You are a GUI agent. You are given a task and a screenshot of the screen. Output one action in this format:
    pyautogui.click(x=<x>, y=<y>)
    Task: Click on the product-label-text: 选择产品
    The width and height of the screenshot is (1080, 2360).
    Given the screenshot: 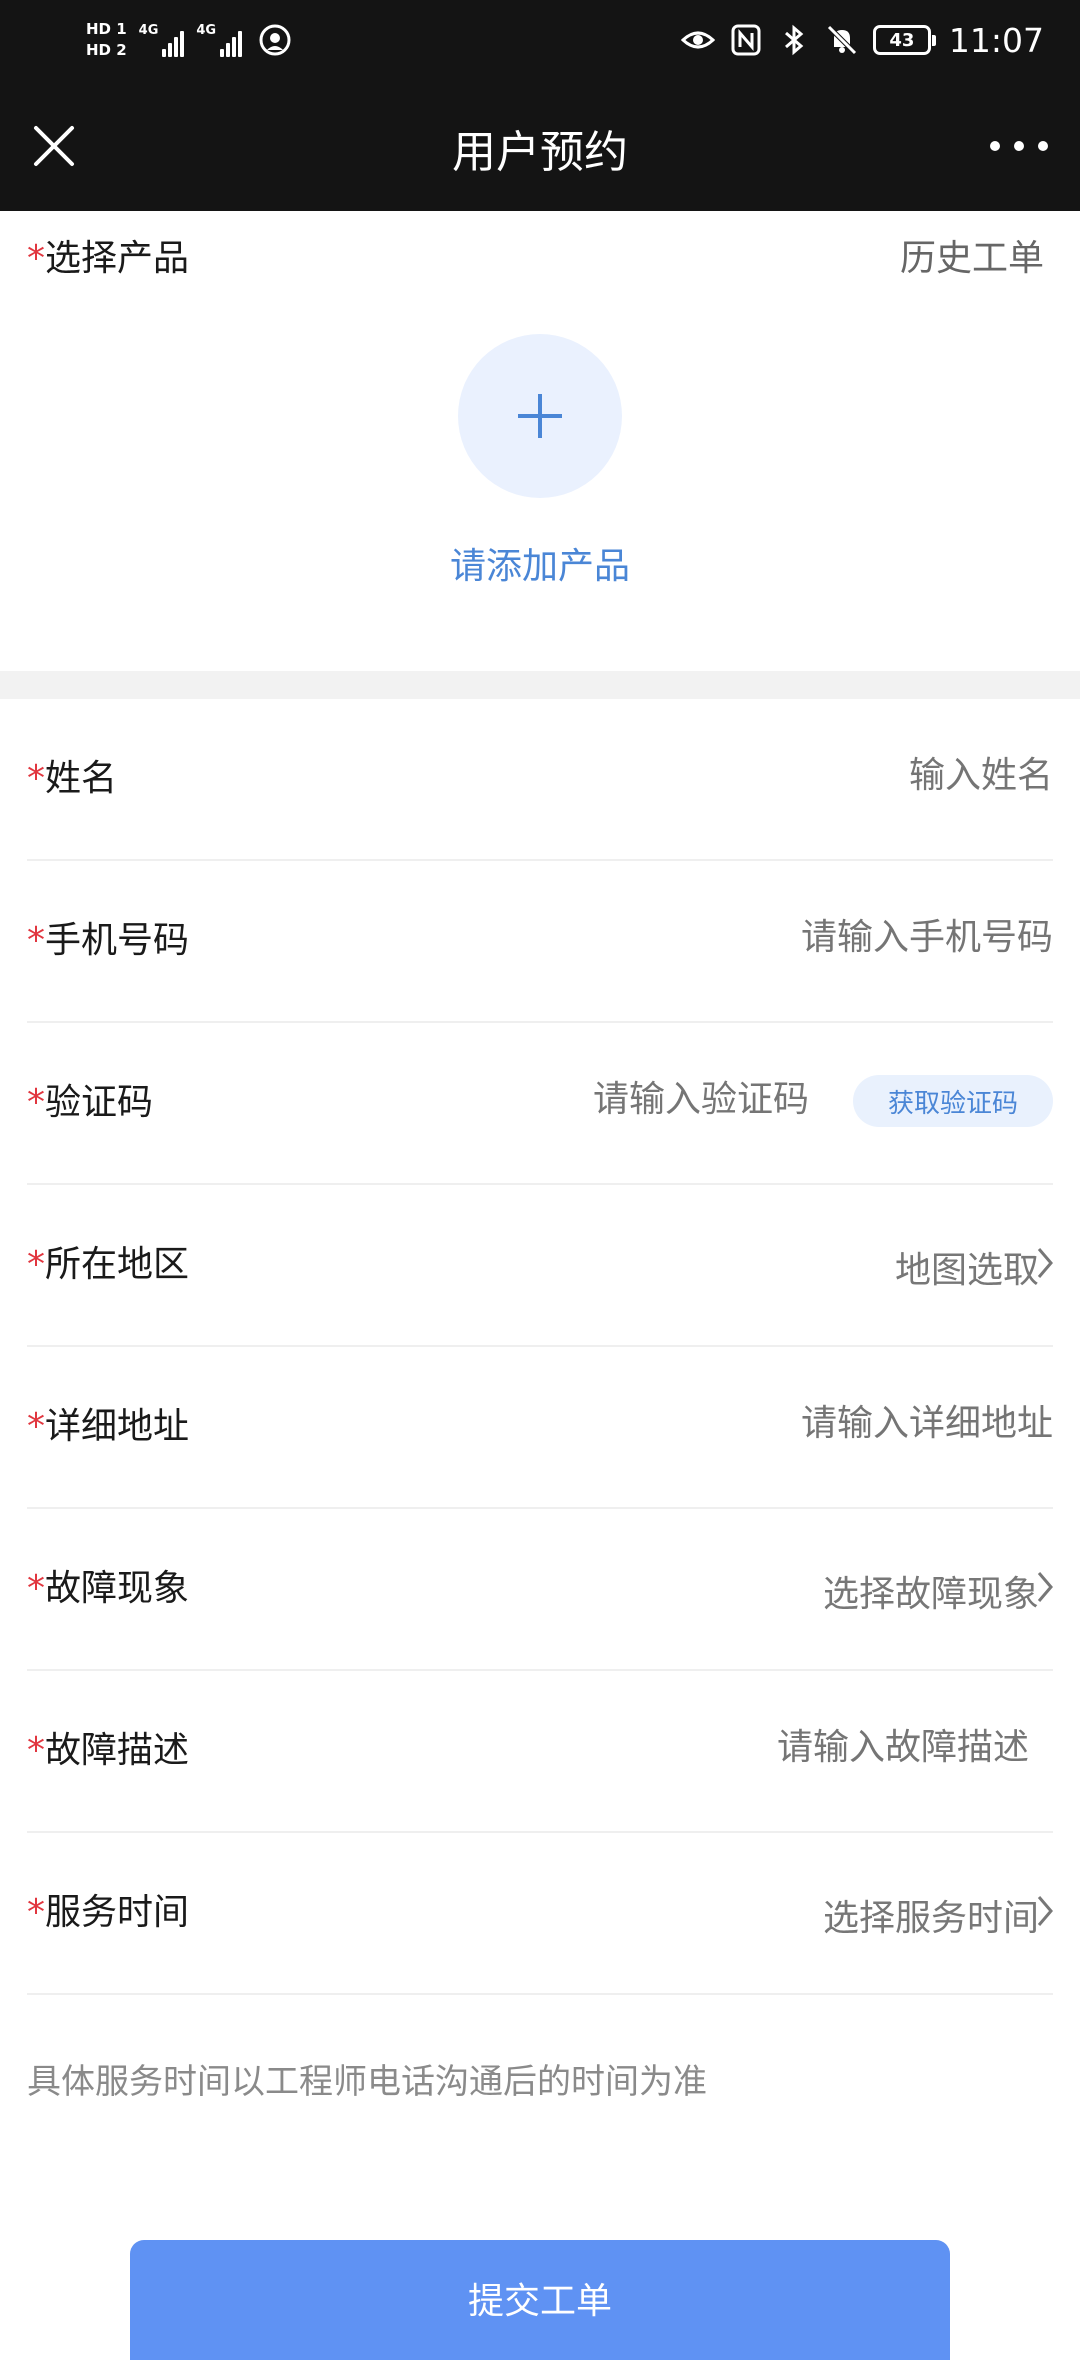 What is the action you would take?
    pyautogui.click(x=117, y=258)
    